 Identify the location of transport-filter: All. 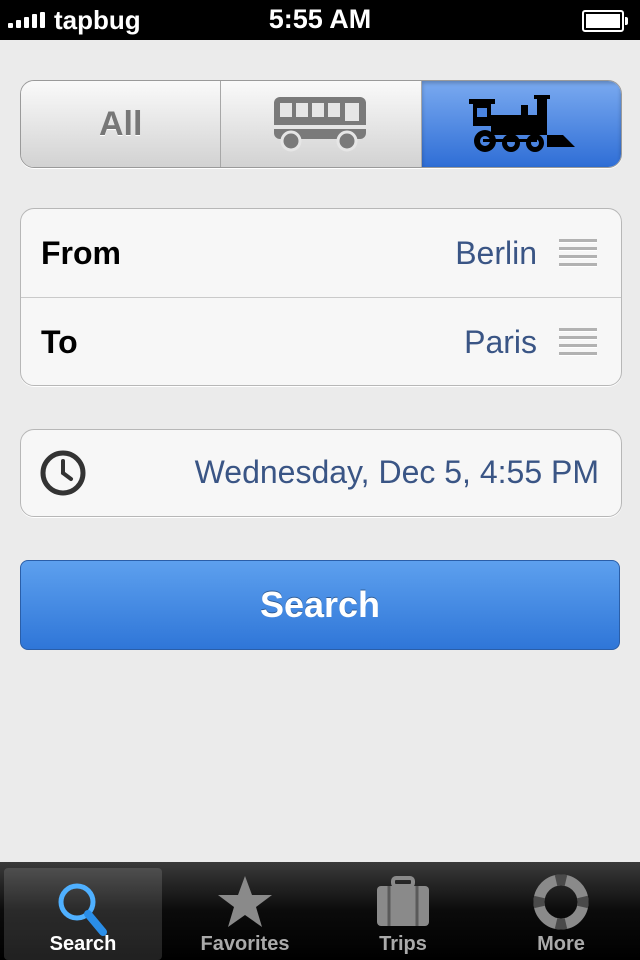
(321, 124).